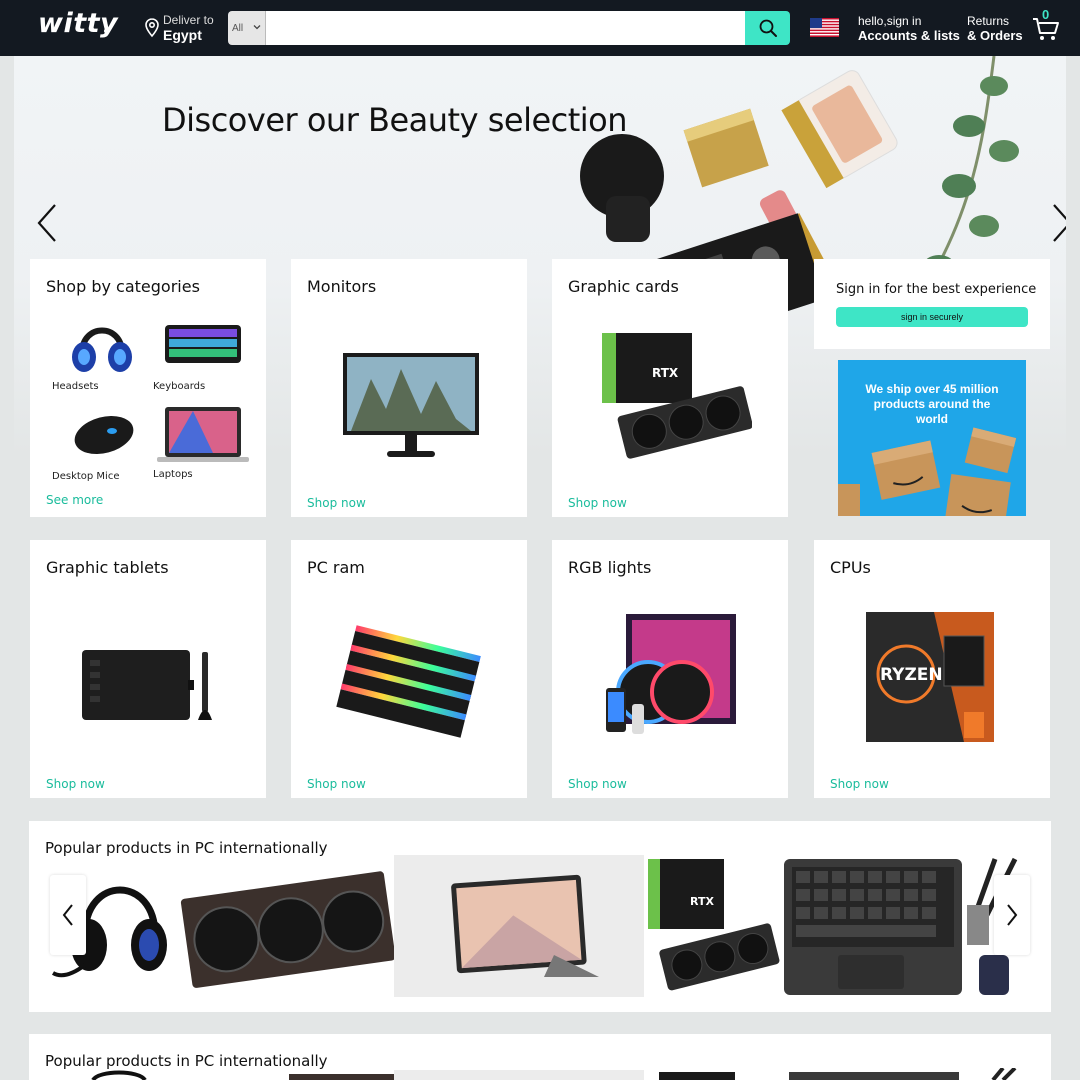 Image resolution: width=1080 pixels, height=1080 pixels. Describe the element at coordinates (257, 27) in the screenshot. I see `chevron-down-icon` at that location.